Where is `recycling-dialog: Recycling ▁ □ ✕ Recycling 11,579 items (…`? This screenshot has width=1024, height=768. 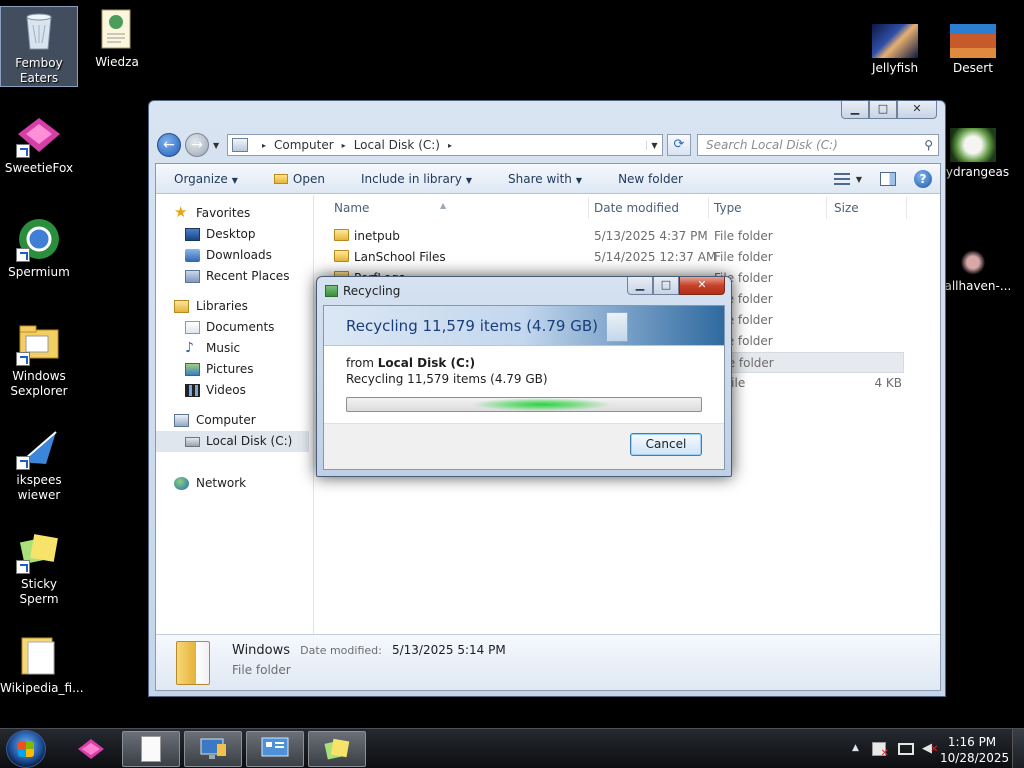 recycling-dialog: Recycling ▁ □ ✕ Recycling 11,579 items (… is located at coordinates (524, 376).